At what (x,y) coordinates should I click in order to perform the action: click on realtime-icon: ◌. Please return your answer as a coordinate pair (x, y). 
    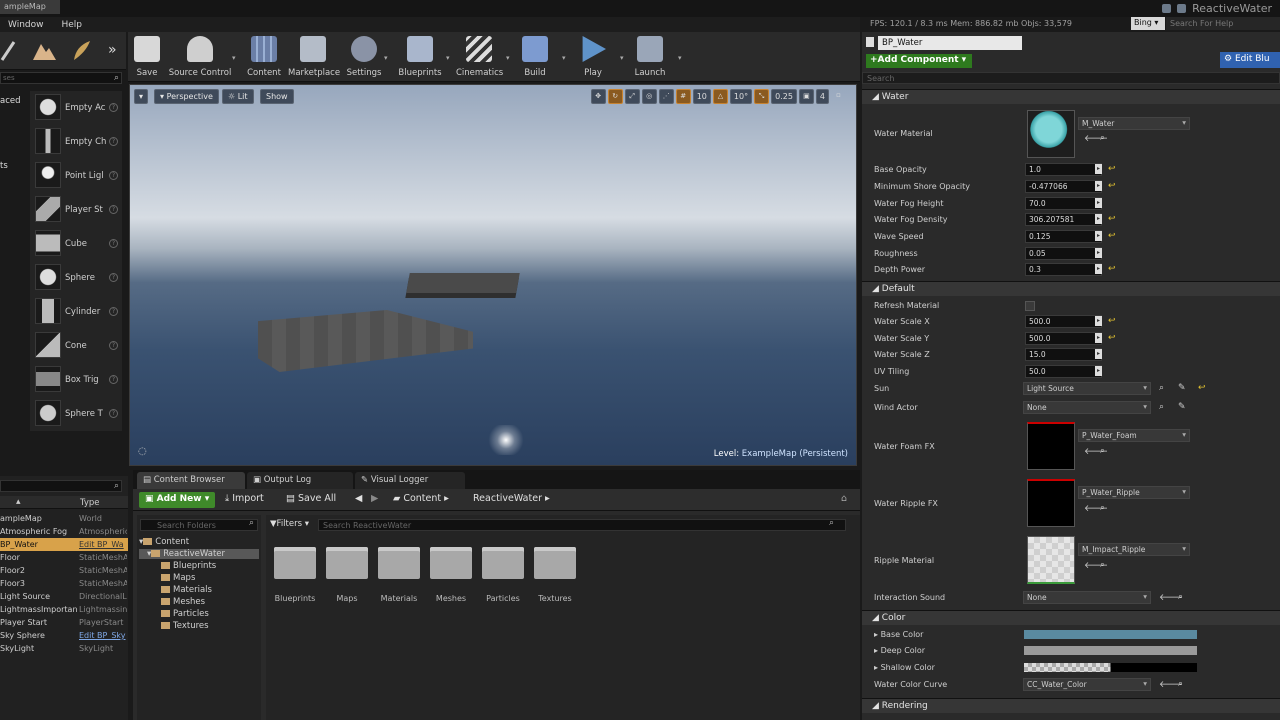
    Looking at the image, I should click on (142, 451).